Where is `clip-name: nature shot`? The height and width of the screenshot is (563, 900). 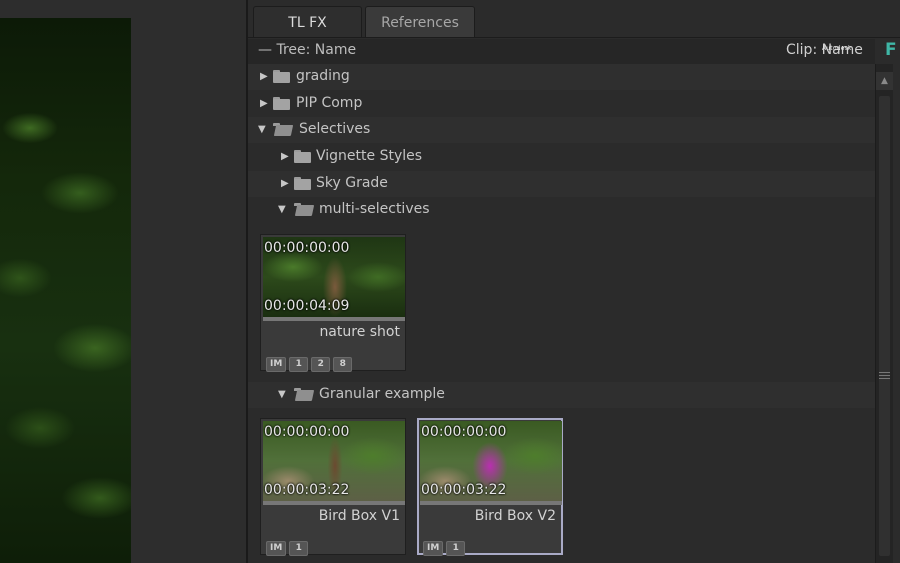
clip-name: nature shot is located at coordinates (359, 332).